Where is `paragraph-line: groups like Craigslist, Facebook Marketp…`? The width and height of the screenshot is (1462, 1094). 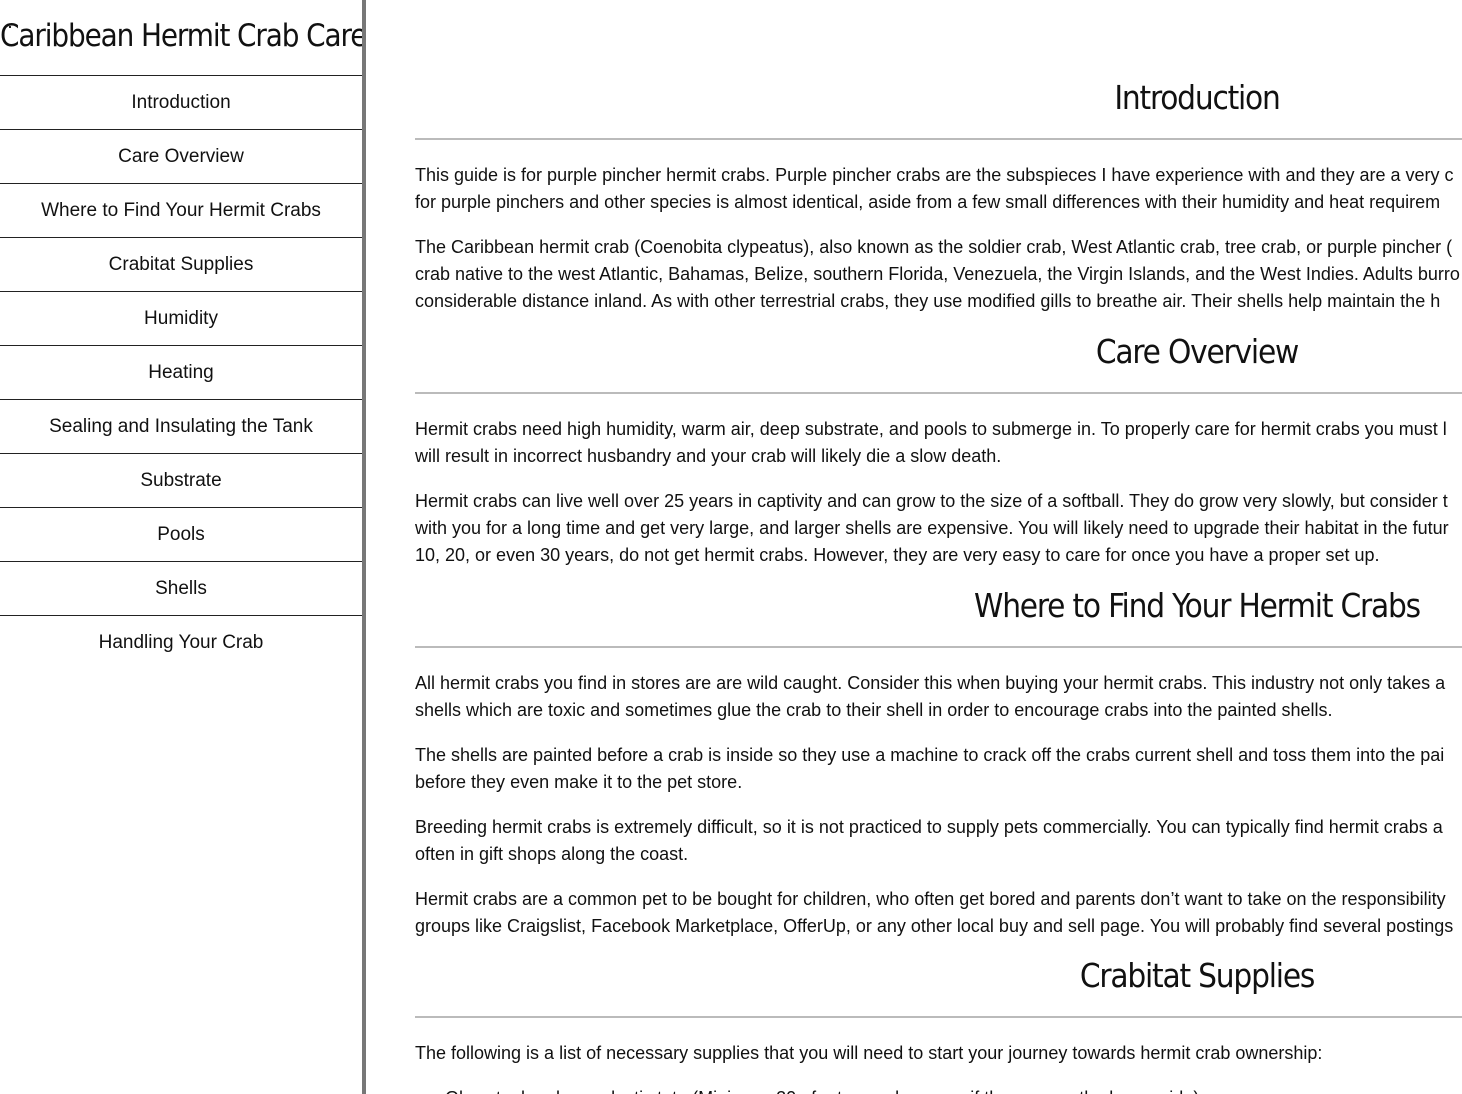 paragraph-line: groups like Craigslist, Facebook Marketp… is located at coordinates (934, 926).